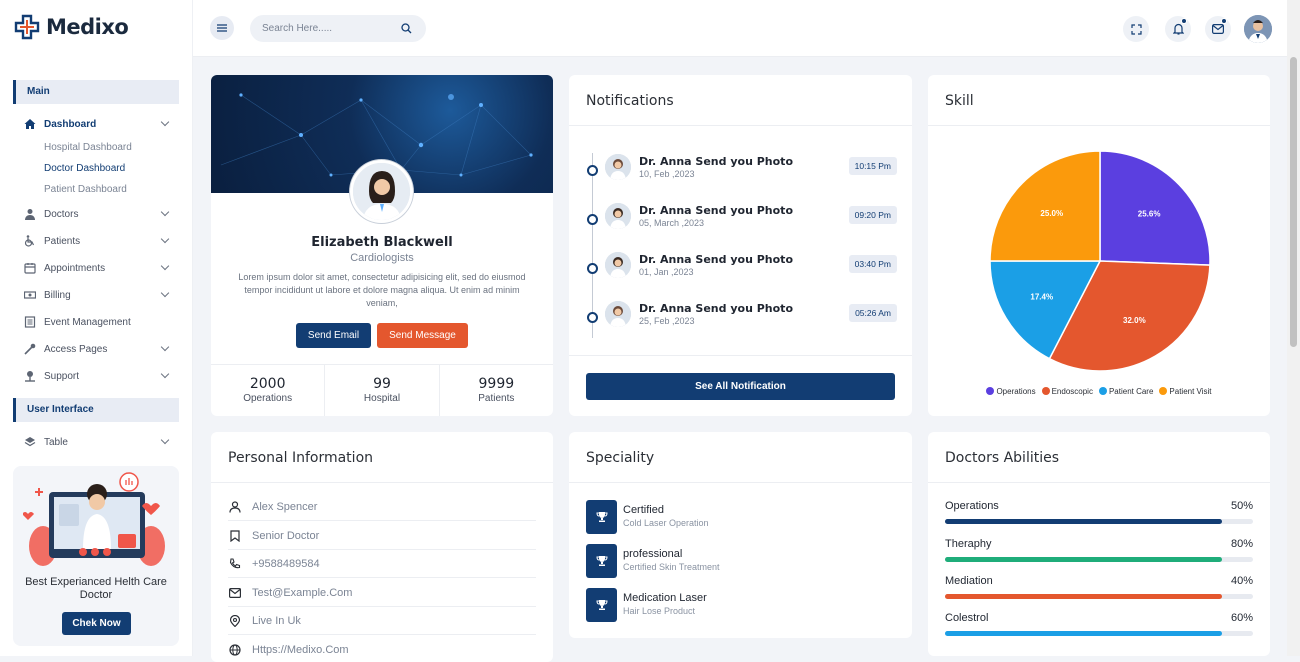 This screenshot has height=662, width=1300. I want to click on user-avatar, so click(1258, 29).